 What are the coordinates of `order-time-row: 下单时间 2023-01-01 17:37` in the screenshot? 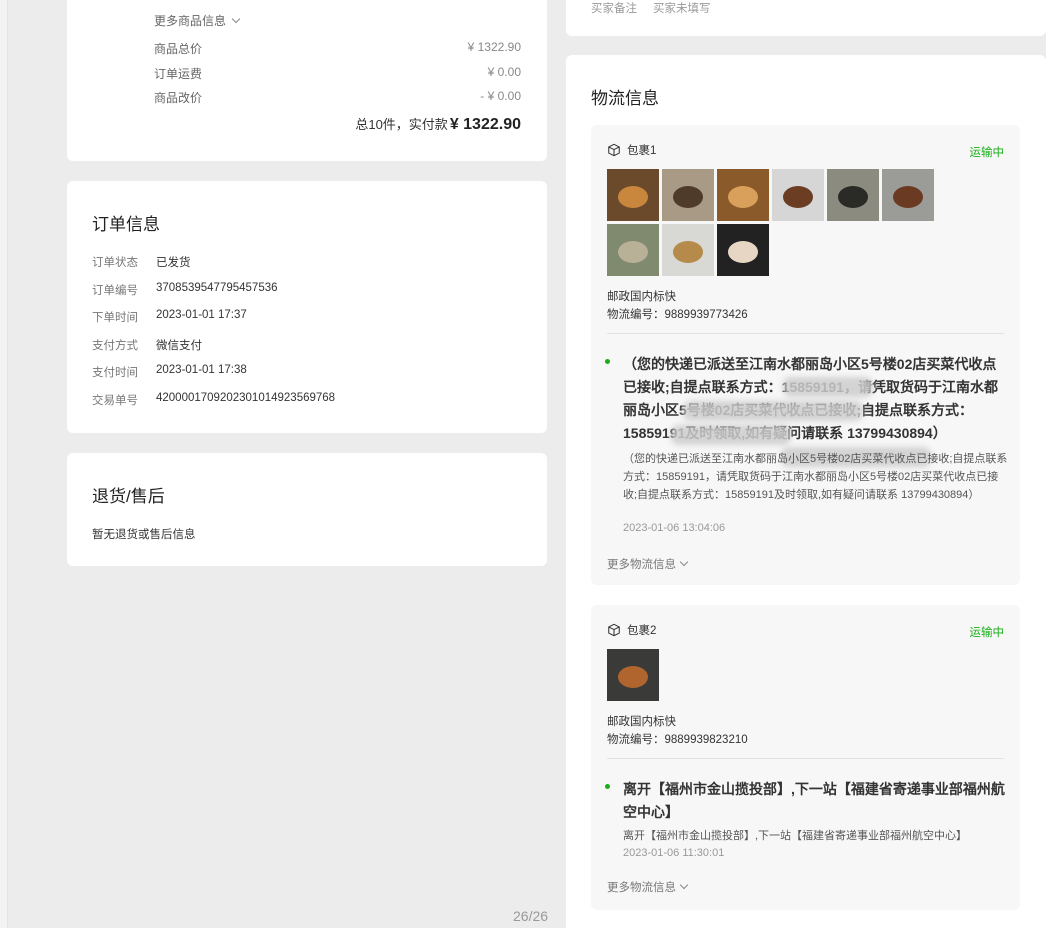 It's located at (169, 317).